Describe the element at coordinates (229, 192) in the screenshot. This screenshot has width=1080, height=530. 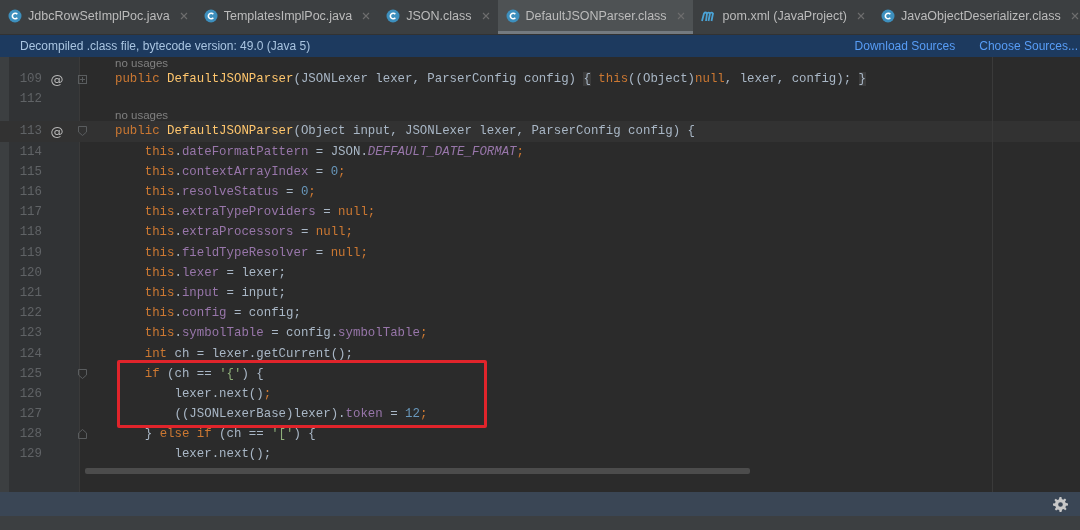
I see `code-line: this.resolveStatus = 0;` at that location.